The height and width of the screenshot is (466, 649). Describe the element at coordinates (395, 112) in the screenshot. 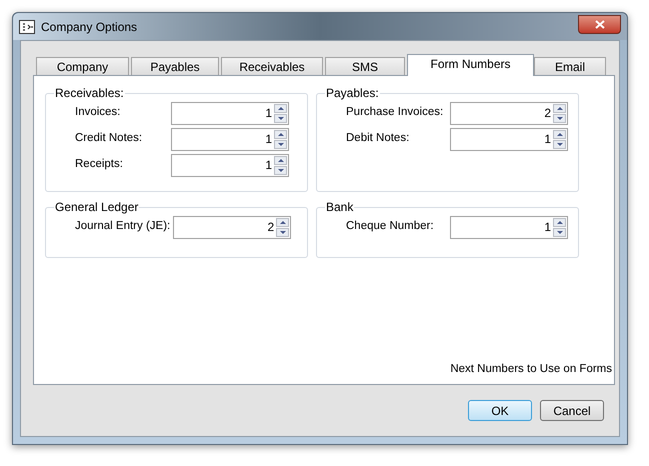

I see `field-label: Purchase Invoices:` at that location.